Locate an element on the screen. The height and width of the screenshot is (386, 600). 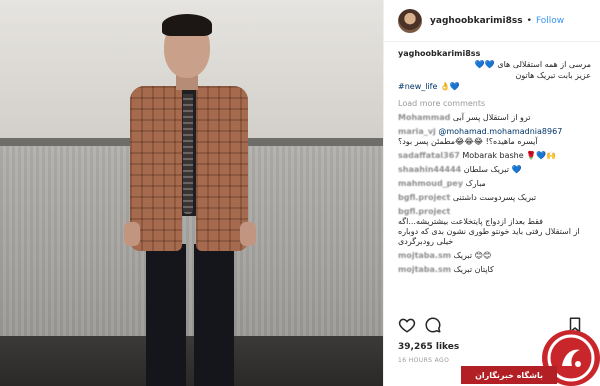
caption-username: yaghoobkarimi8ss is located at coordinates (494, 53).